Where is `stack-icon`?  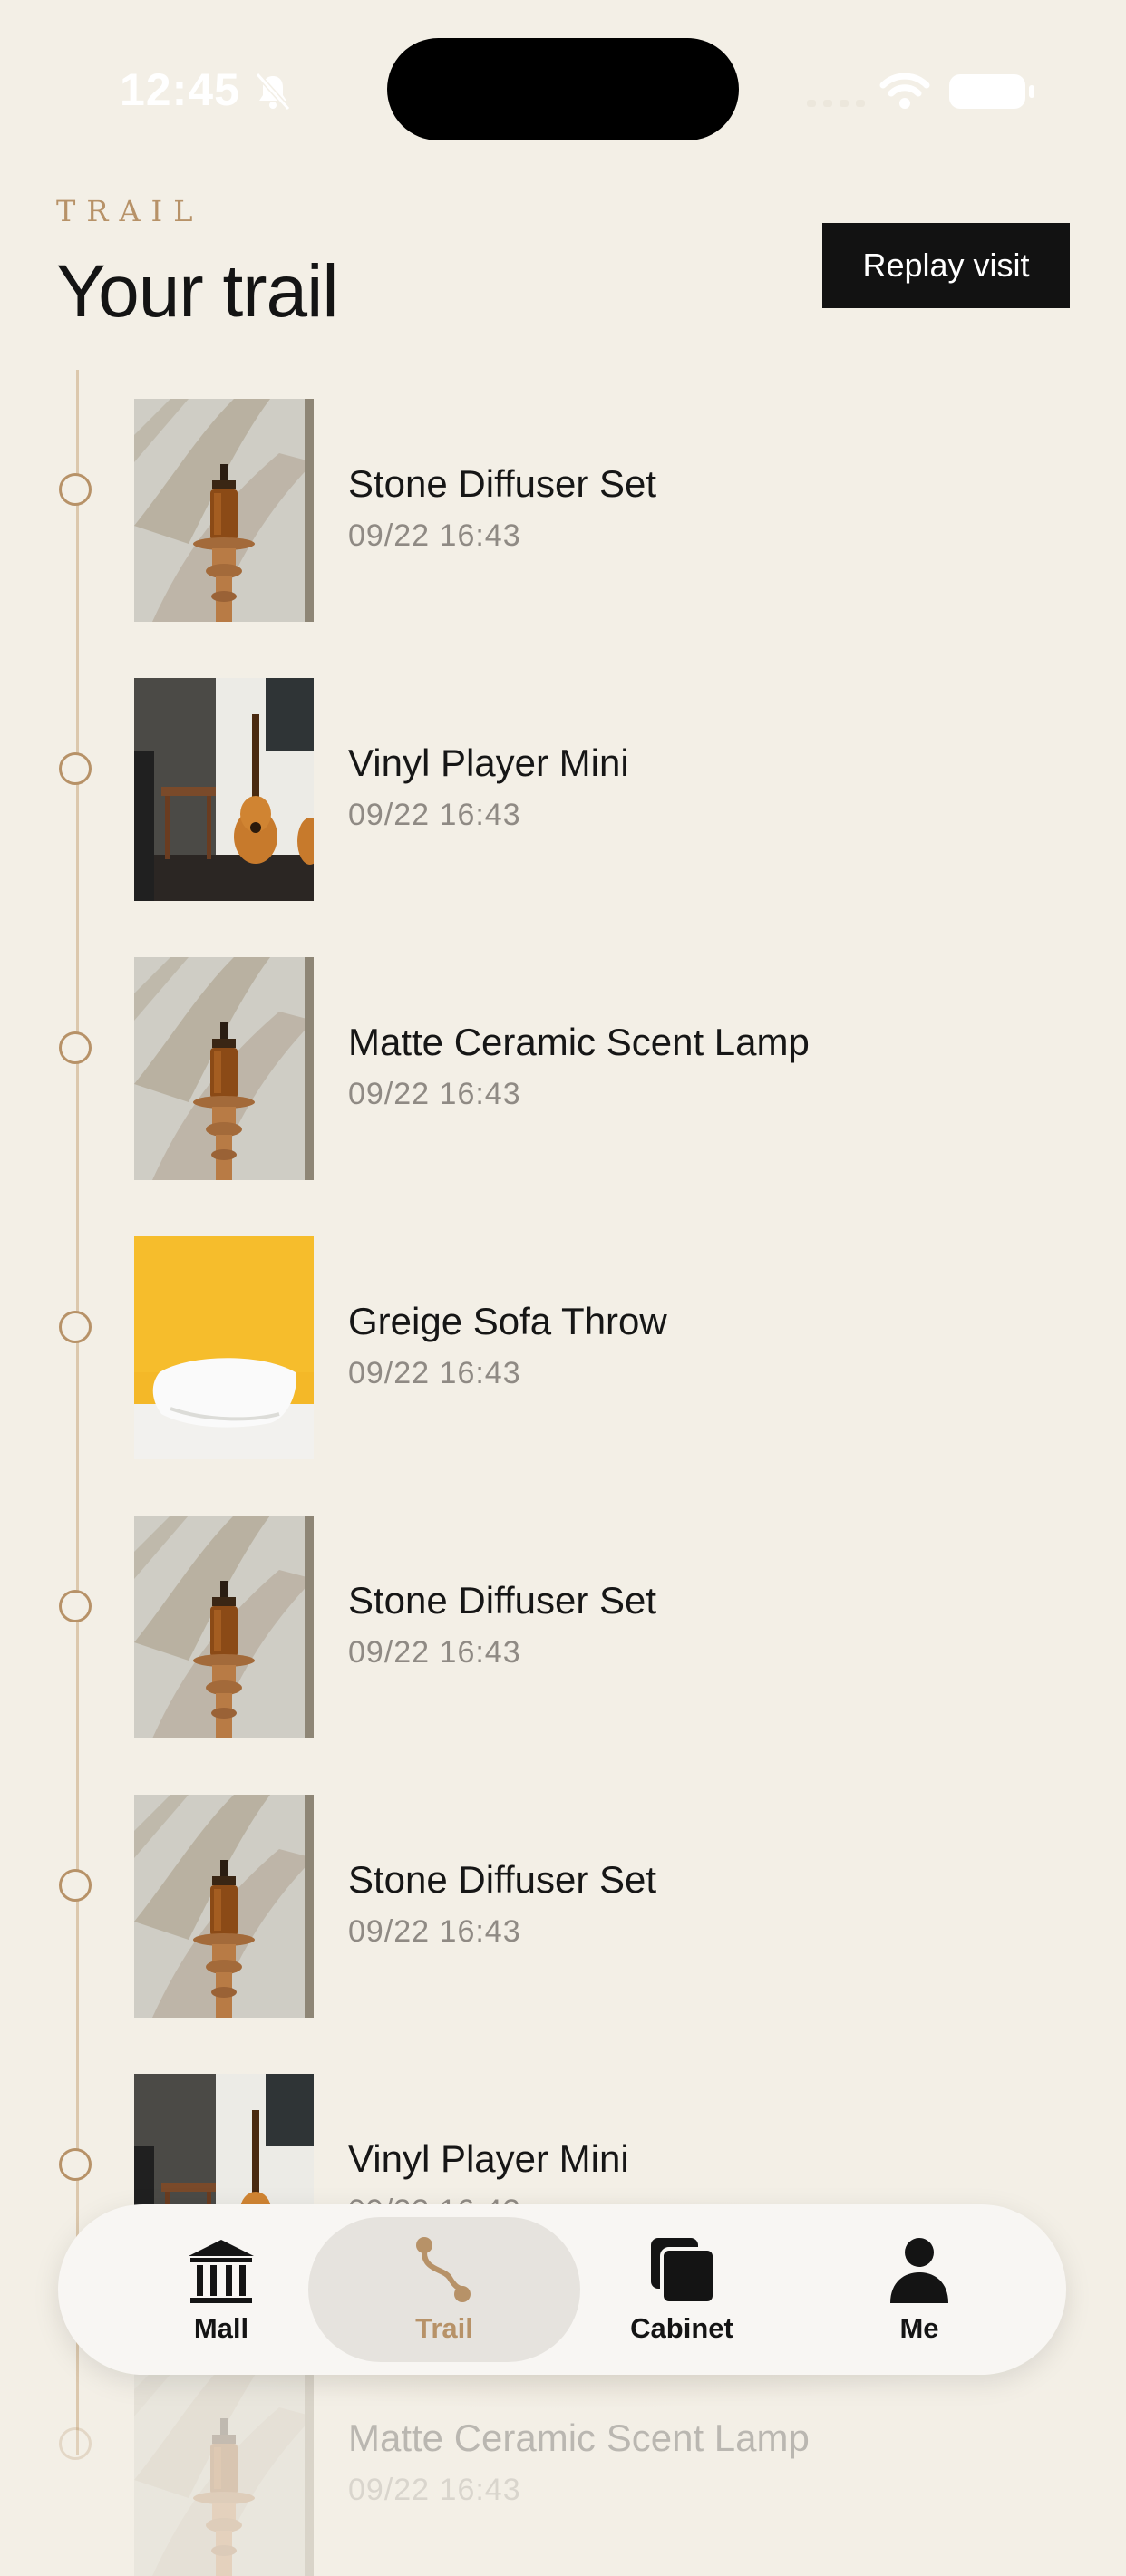
stack-icon is located at coordinates (683, 2271).